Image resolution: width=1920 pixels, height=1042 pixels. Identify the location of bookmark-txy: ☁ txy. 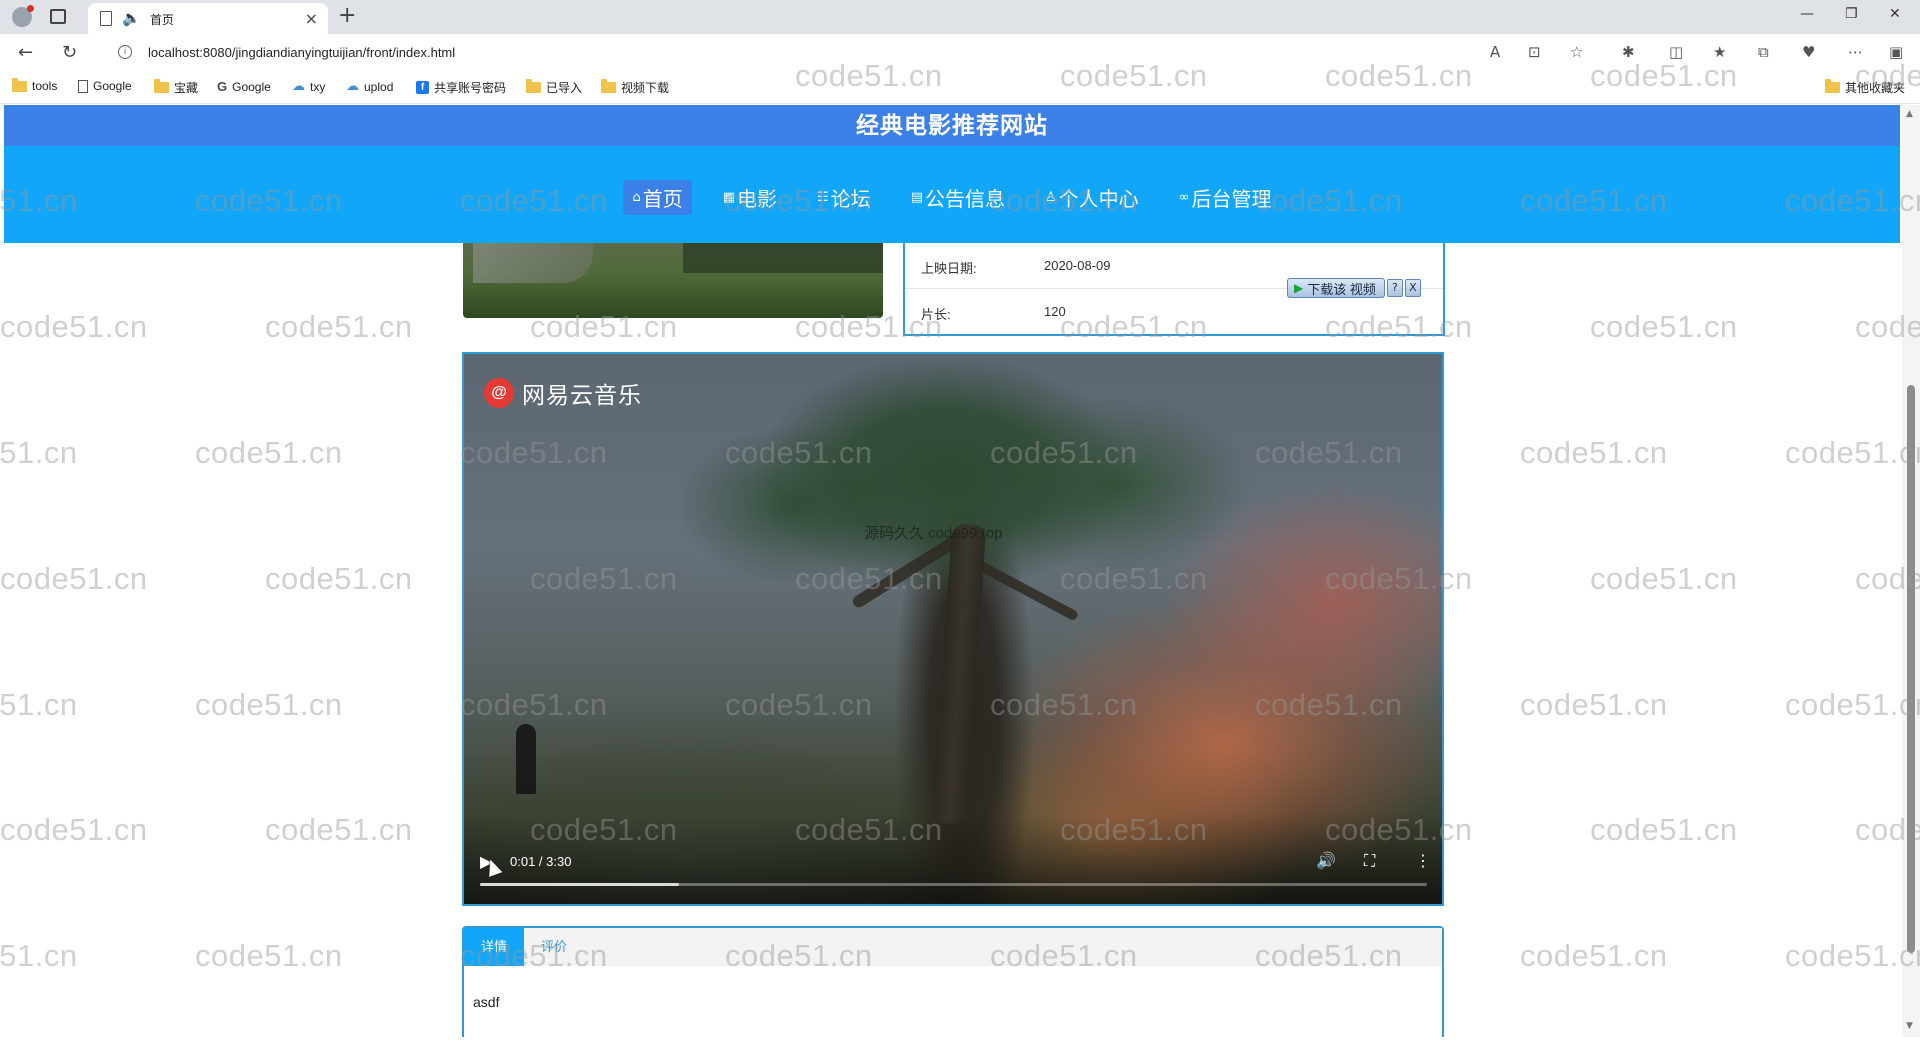
(308, 86).